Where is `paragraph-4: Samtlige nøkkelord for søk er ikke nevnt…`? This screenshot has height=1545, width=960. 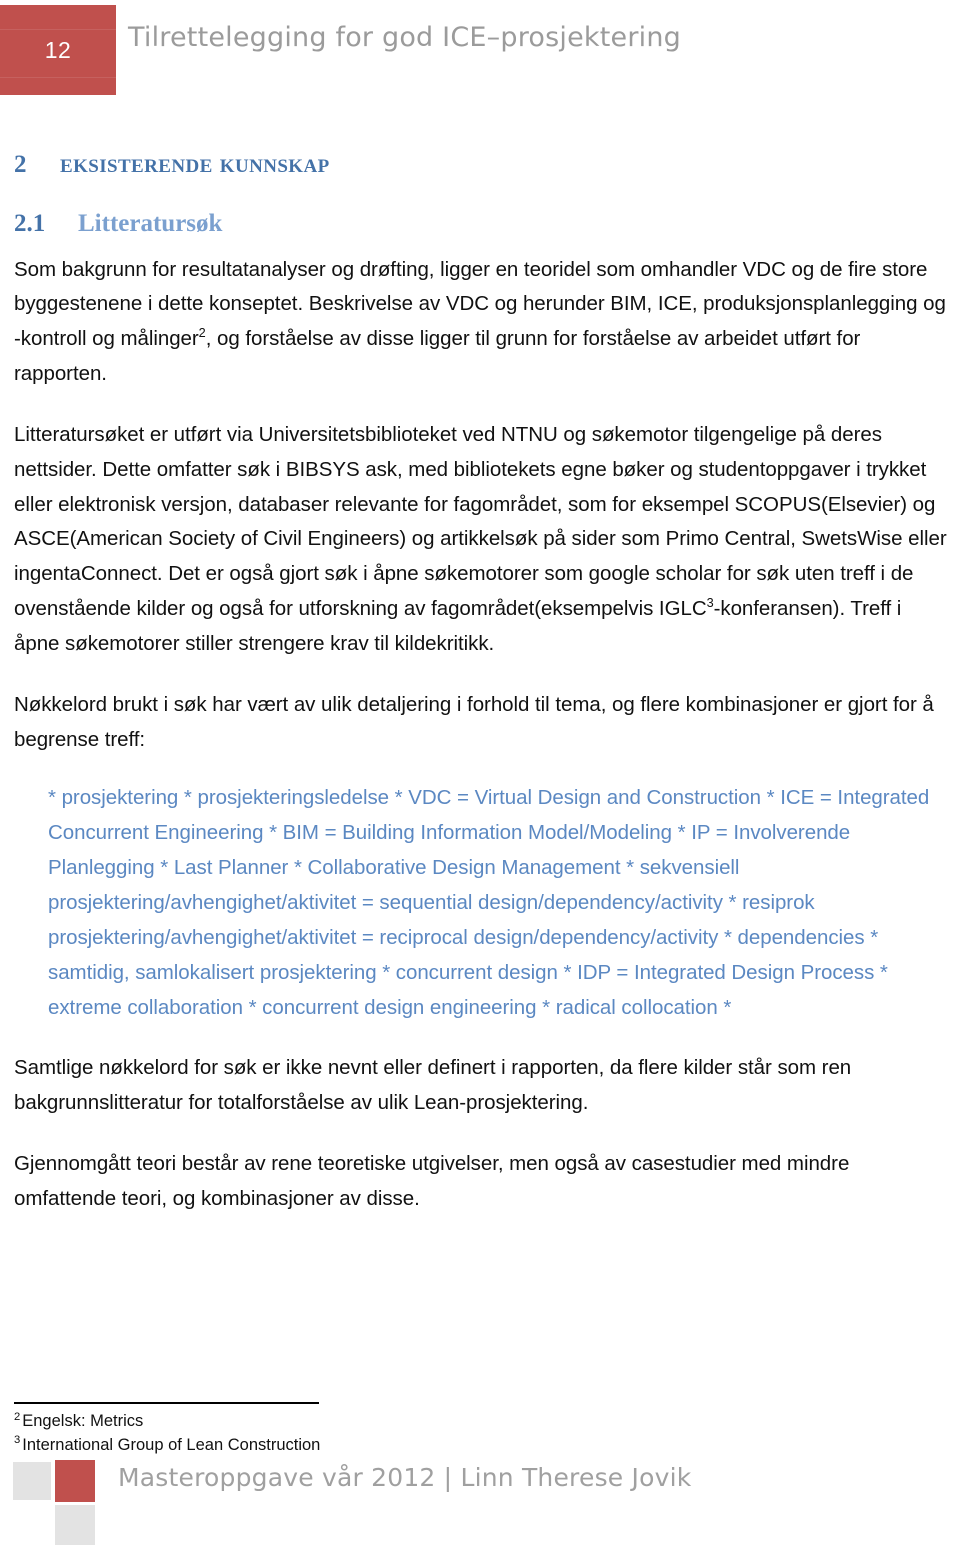
paragraph-4: Samtlige nøkkelord for søk er ikke nevnt… is located at coordinates (433, 1085).